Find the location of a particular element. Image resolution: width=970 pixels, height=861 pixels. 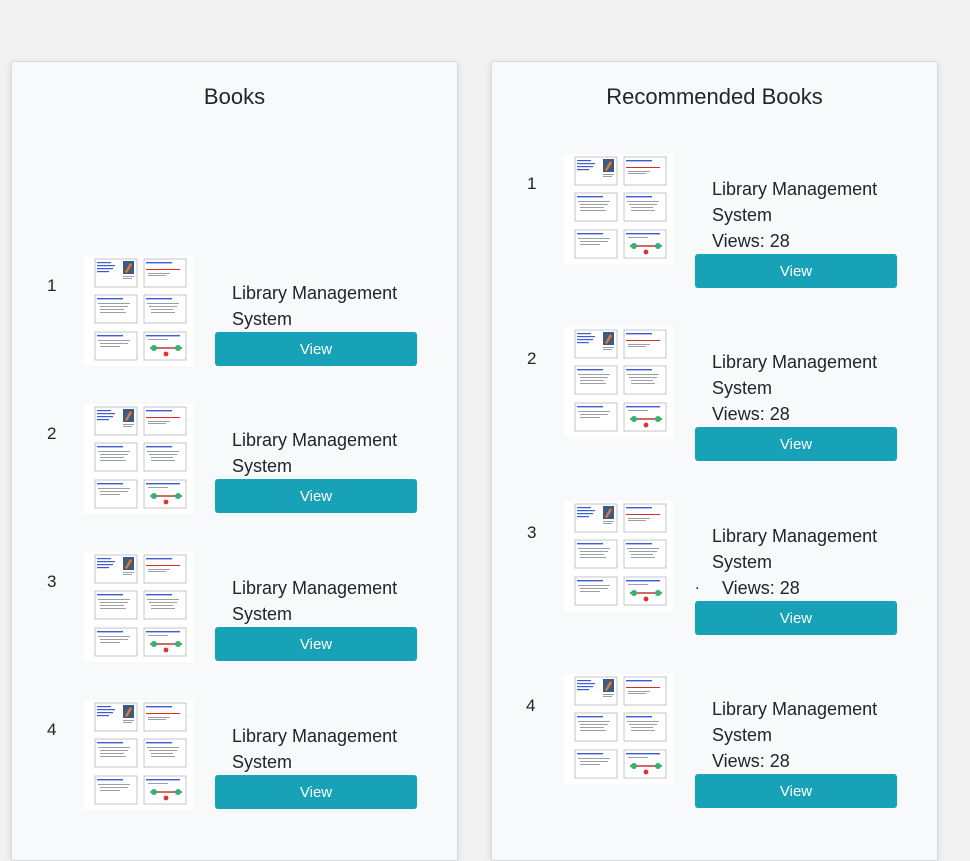

recommended-panel-title: Recommended Books is located at coordinates (714, 96).